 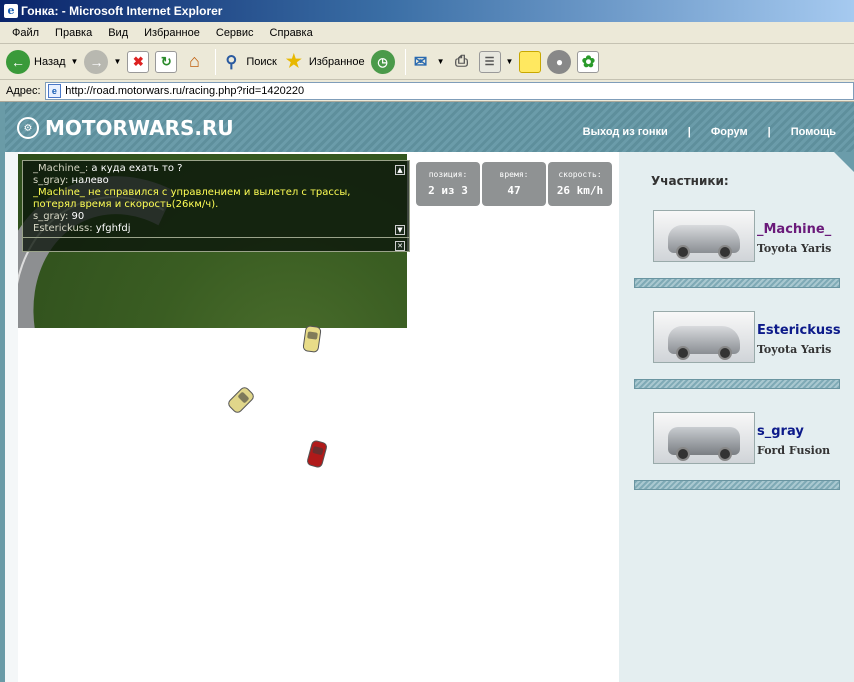 What do you see at coordinates (108, 168) in the screenshot?
I see `chat-line: _Machine_: а куда ехать то ?` at bounding box center [108, 168].